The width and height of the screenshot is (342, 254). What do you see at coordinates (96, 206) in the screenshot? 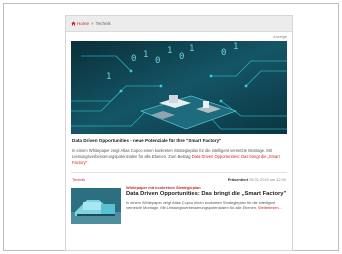
I see `teaser-thumbnail` at bounding box center [96, 206].